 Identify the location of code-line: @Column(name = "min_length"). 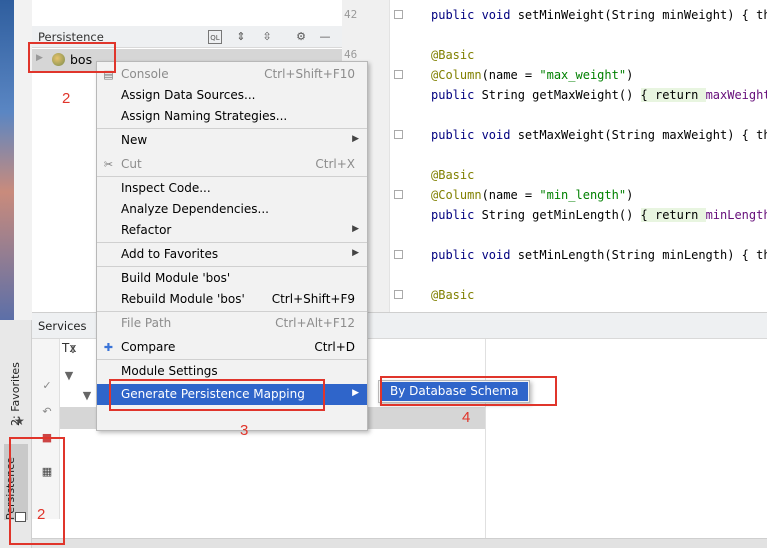
(532, 195).